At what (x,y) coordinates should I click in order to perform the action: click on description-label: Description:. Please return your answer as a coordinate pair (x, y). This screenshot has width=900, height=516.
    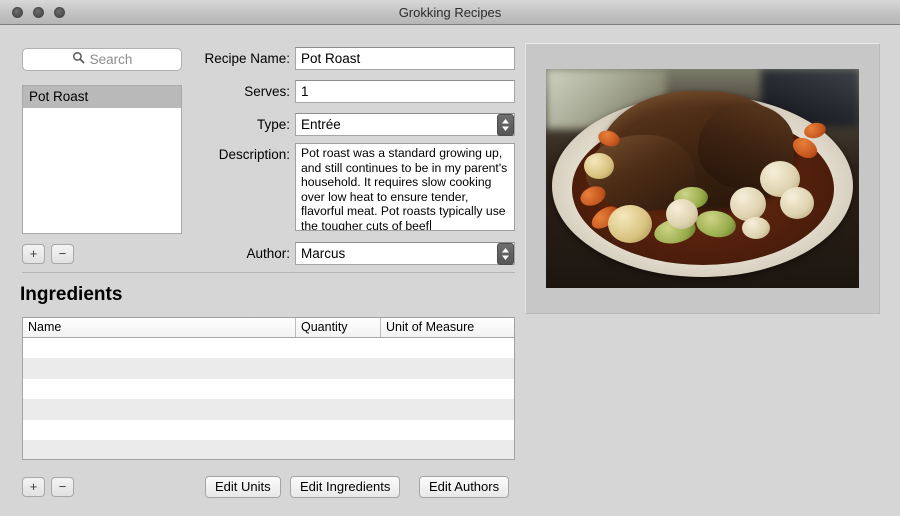
    Looking at the image, I should click on (254, 154).